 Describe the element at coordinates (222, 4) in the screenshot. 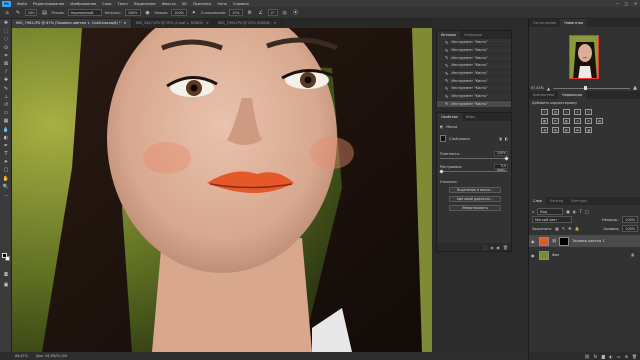

I see `menu-window: Окно` at that location.